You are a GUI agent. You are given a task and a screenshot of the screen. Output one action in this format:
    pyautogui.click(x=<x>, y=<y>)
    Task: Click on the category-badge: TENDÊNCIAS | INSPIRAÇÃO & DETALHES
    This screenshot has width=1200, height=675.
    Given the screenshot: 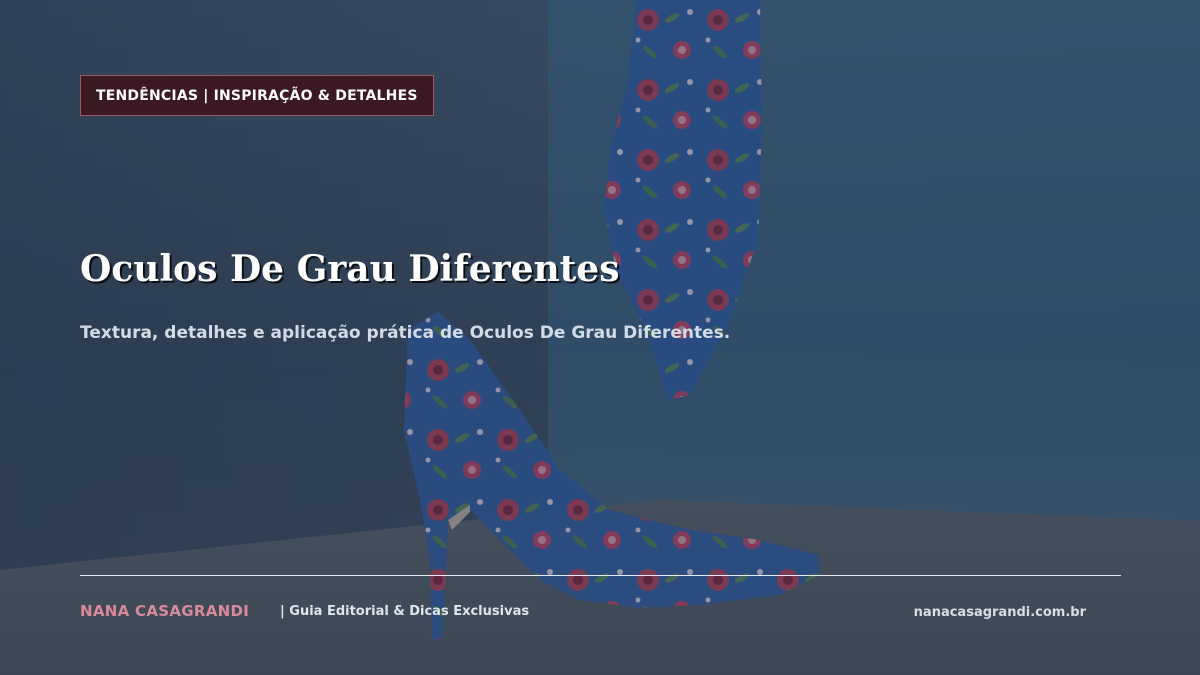 What is the action you would take?
    pyautogui.click(x=257, y=95)
    